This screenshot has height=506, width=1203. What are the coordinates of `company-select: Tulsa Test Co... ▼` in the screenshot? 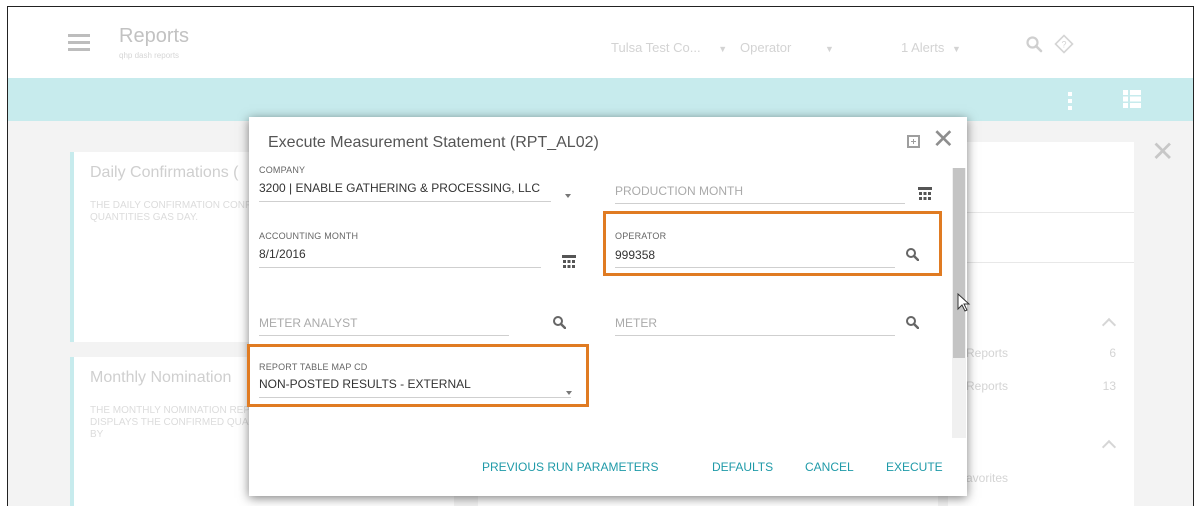 It's located at (669, 47).